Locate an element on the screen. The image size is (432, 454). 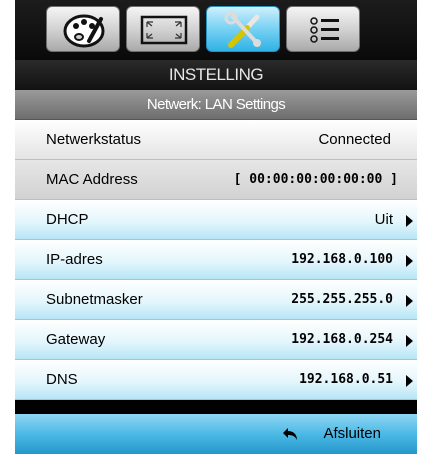
tools-icon is located at coordinates (242, 29).